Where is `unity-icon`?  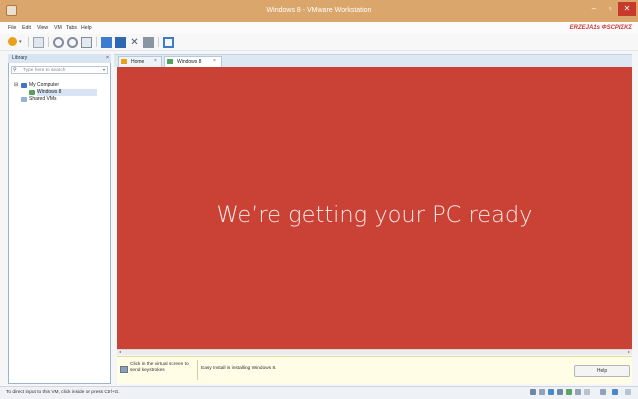
unity-icon is located at coordinates (148, 42).